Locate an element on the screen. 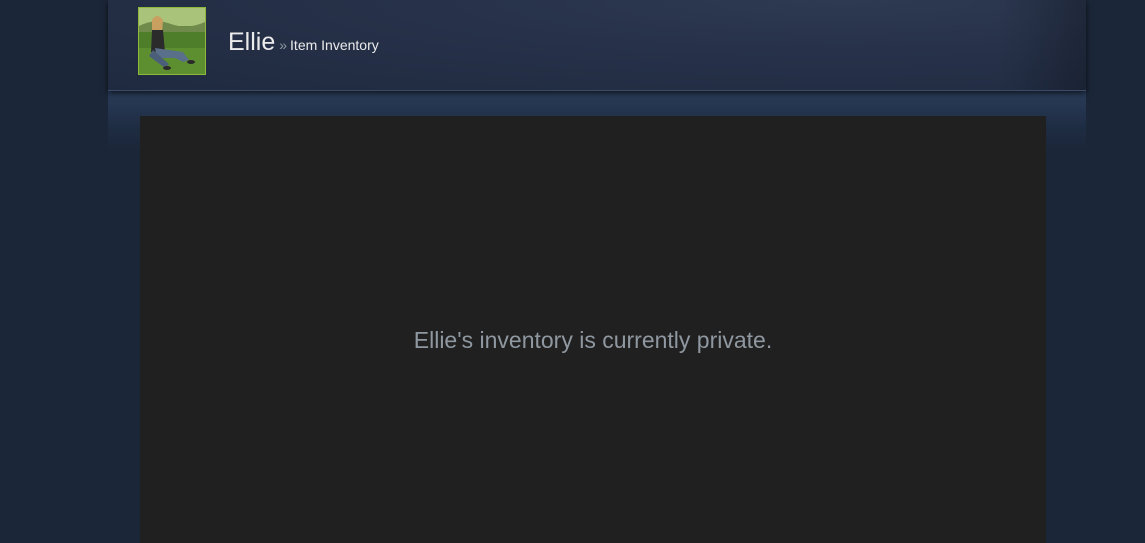 The width and height of the screenshot is (1145, 543). profile-header: Ellie» Item Inventory is located at coordinates (597, 45).